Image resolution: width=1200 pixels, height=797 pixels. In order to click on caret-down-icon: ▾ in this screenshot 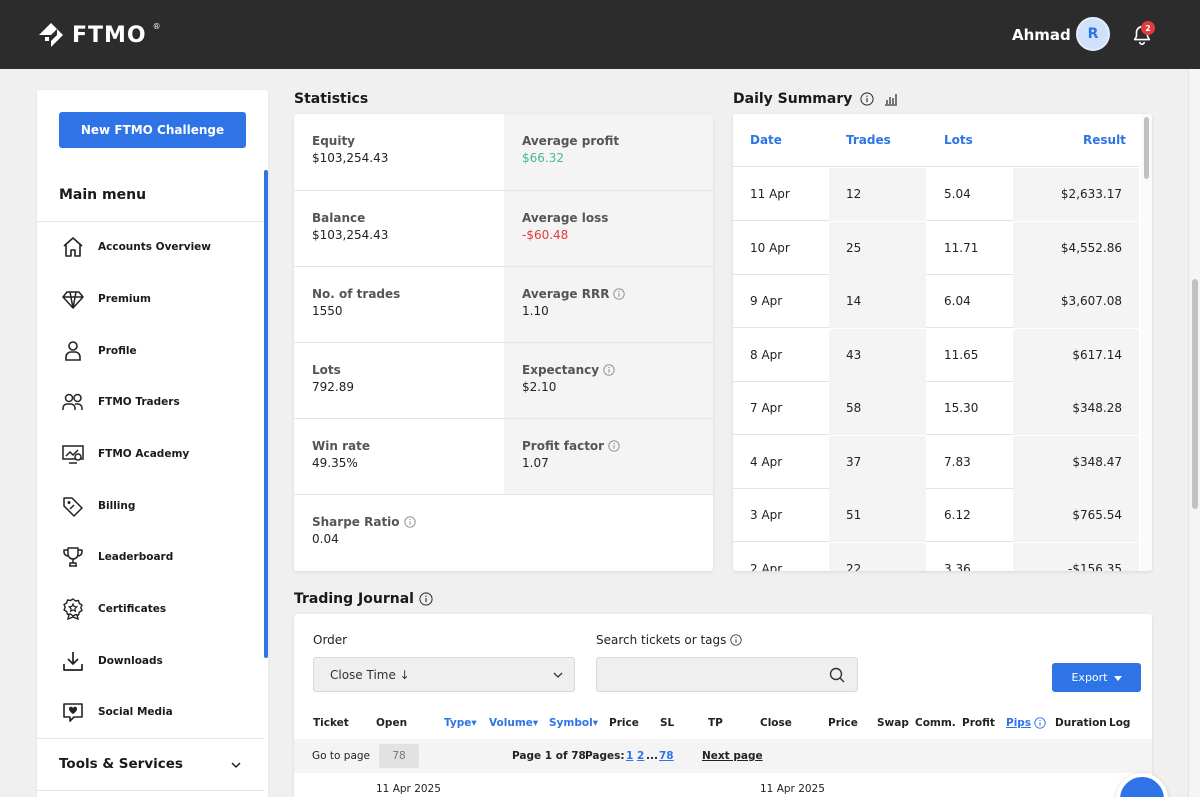, I will do `click(535, 723)`.